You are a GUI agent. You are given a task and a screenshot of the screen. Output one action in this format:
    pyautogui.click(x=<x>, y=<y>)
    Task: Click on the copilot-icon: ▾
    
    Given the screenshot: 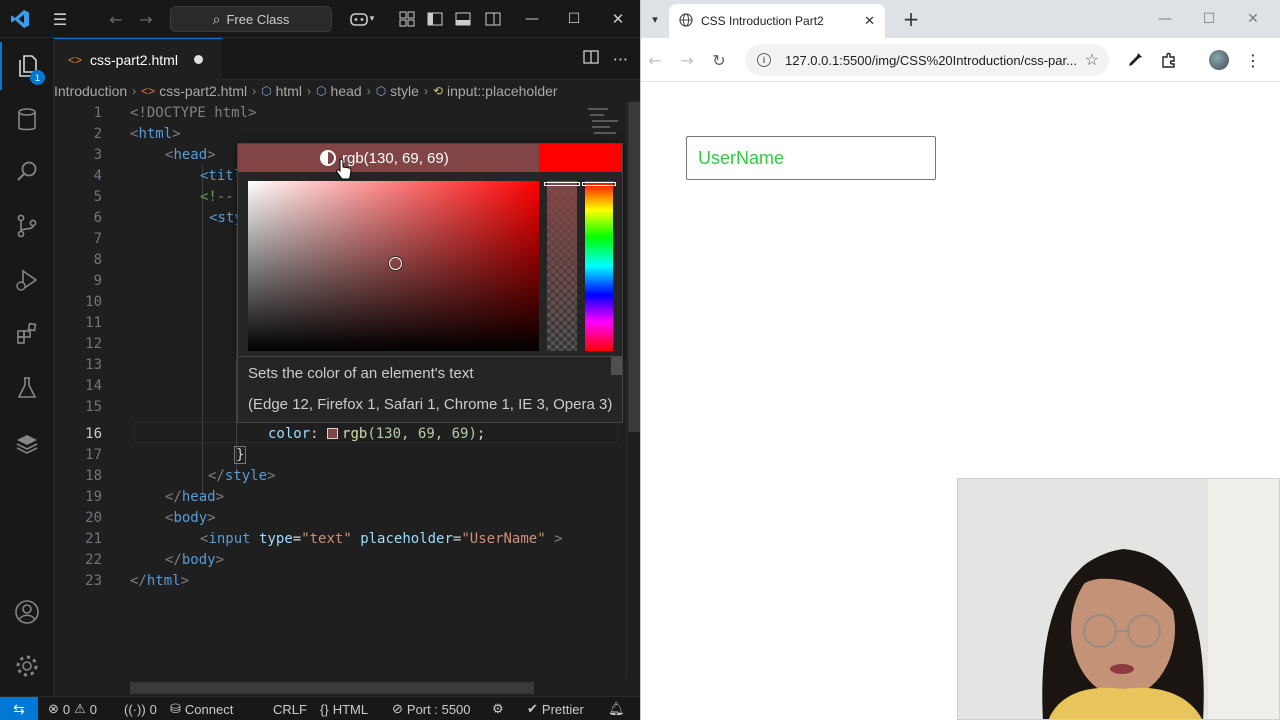 What is the action you would take?
    pyautogui.click(x=362, y=19)
    